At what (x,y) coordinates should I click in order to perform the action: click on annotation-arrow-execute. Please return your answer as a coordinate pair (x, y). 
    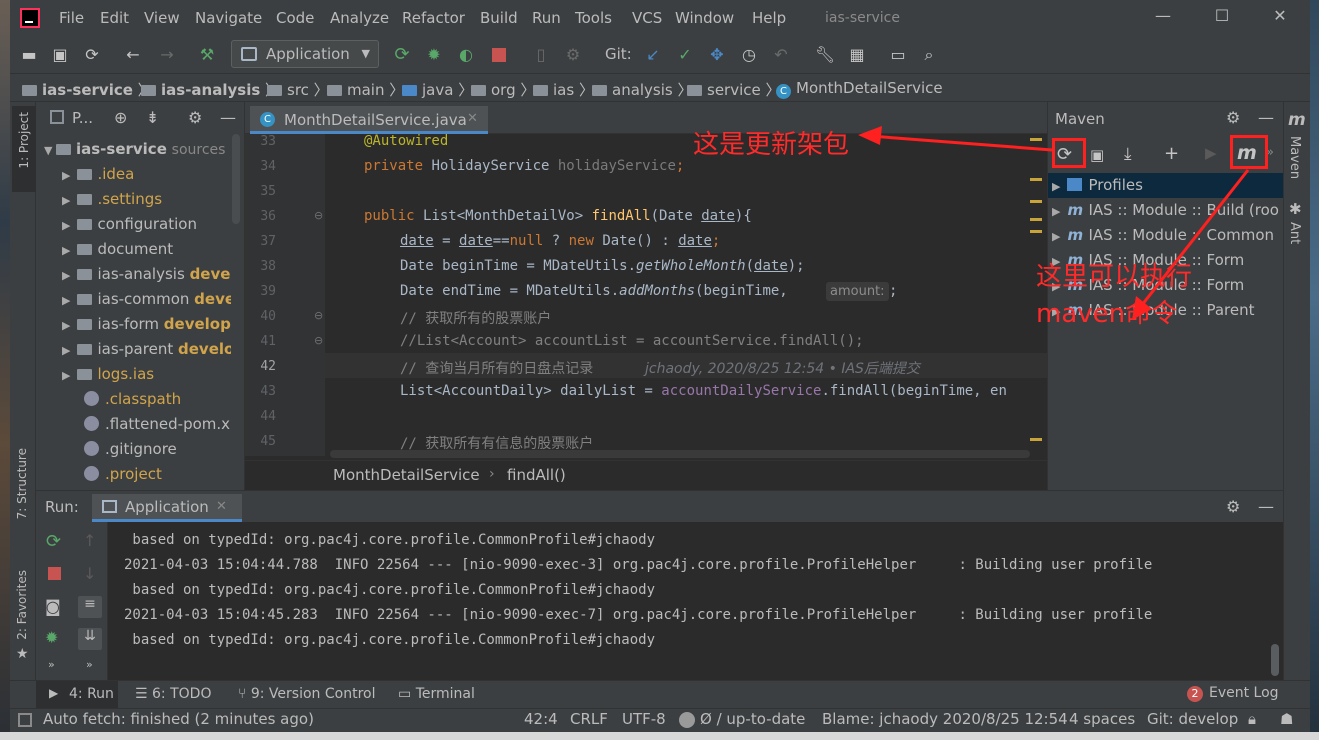
    Looking at the image, I should click on (1193, 240).